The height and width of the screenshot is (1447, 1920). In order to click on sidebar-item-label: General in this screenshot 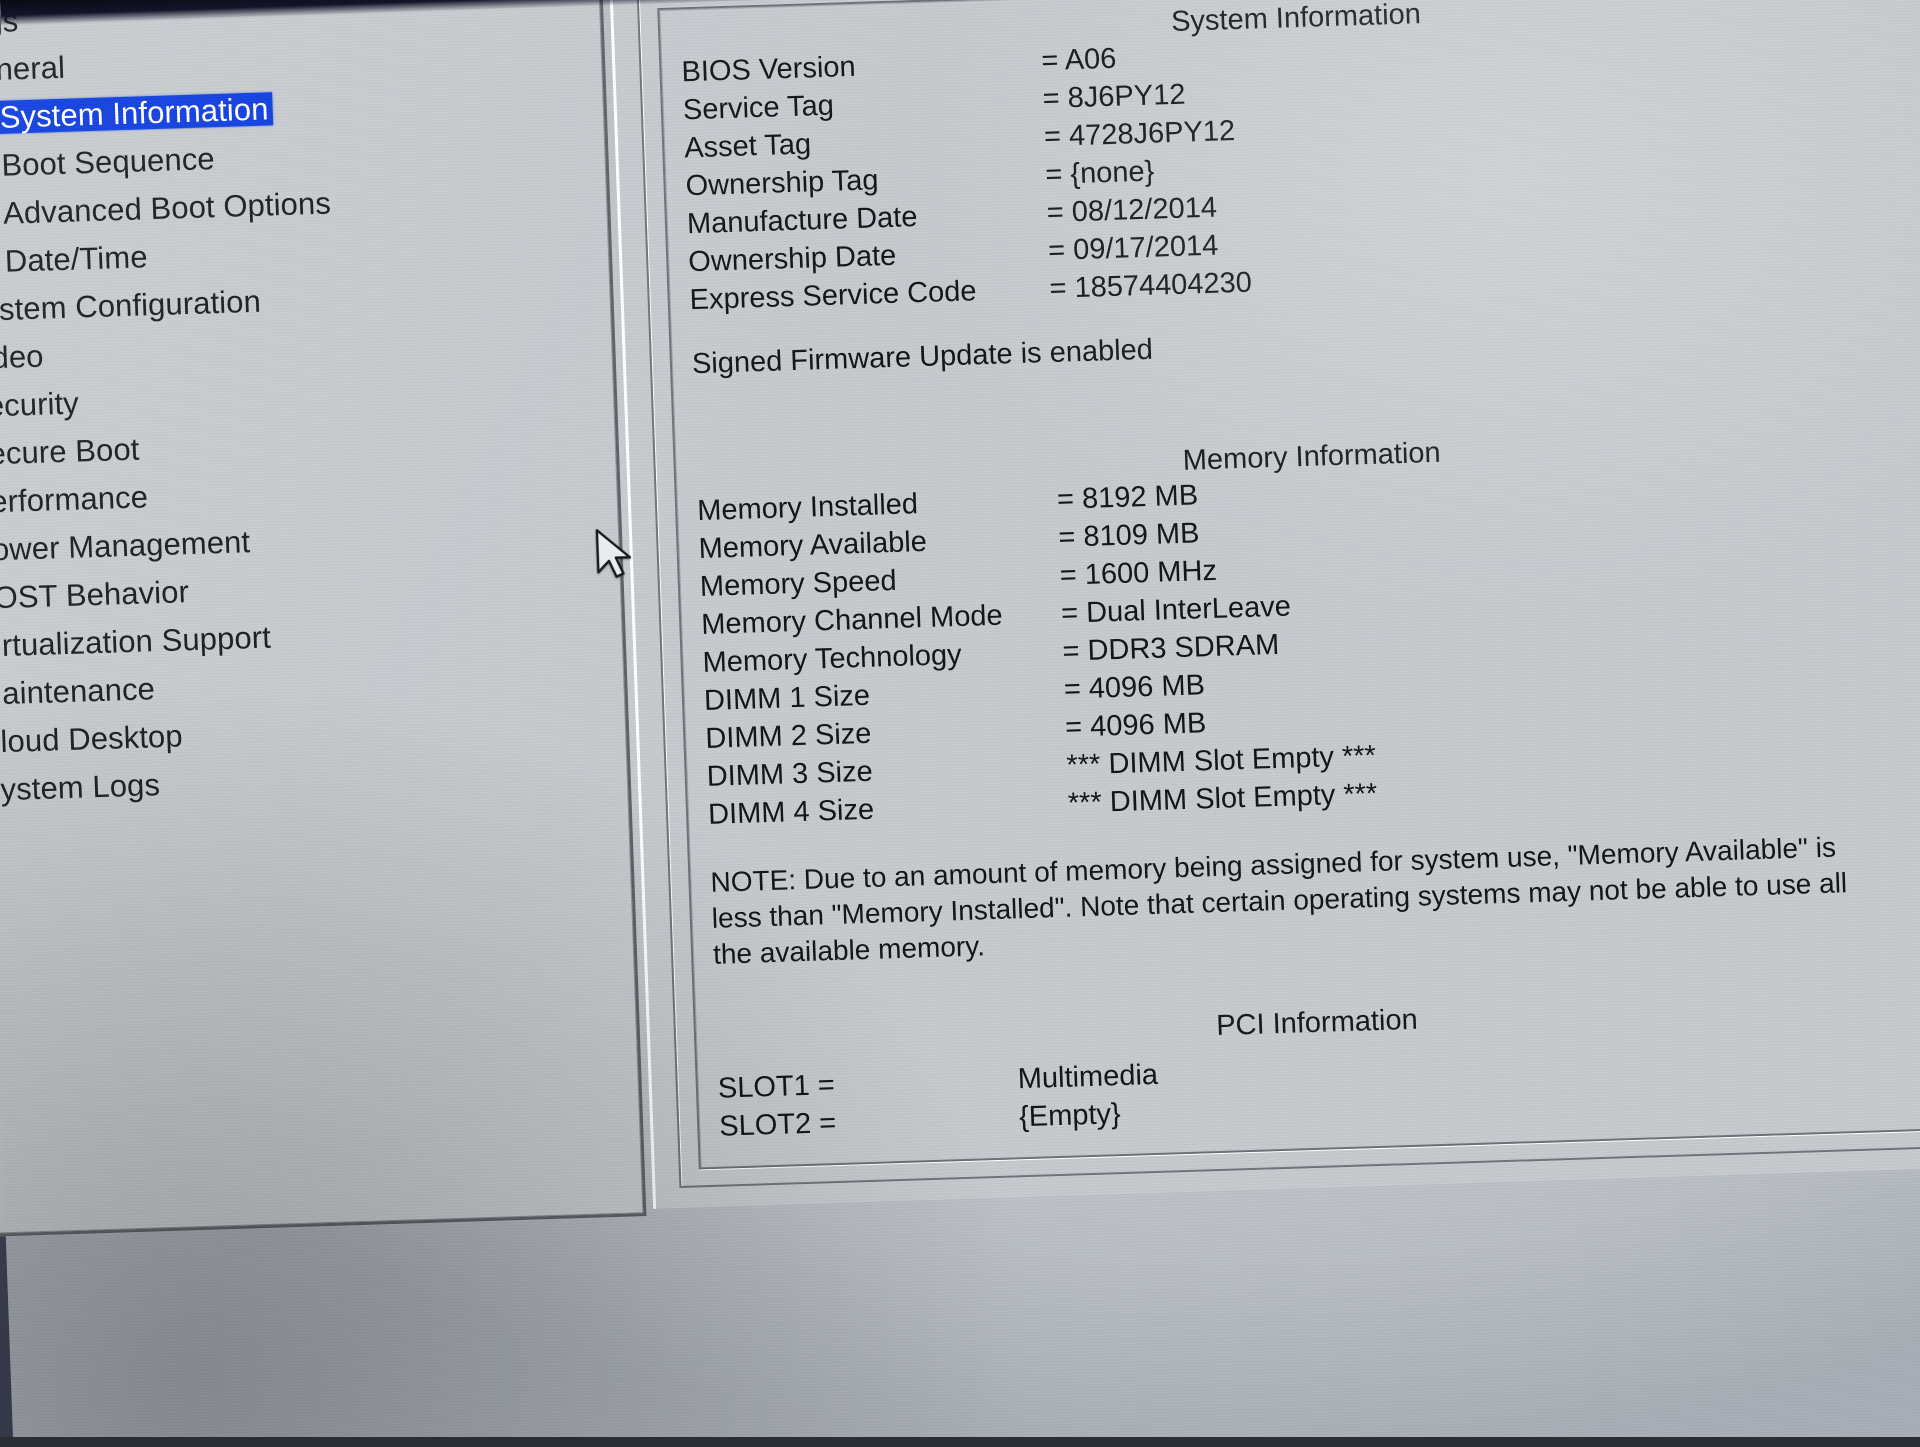, I will do `click(33, 68)`.